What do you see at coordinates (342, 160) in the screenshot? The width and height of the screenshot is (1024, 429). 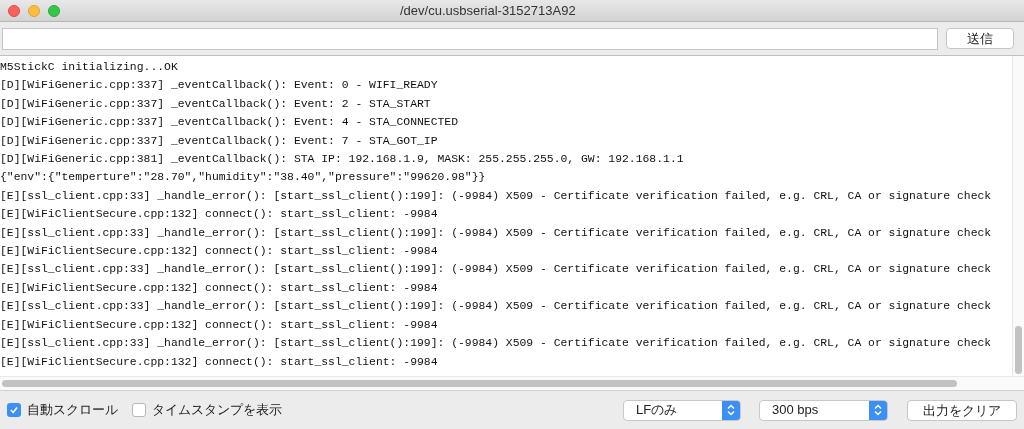 I see `log-line: [D][WiFiGeneric.cpp:381] _eventCallback(): STA IP: 192.168.1.9, MASK: 255.255.255.0, GW: 192.168.1.1` at bounding box center [342, 160].